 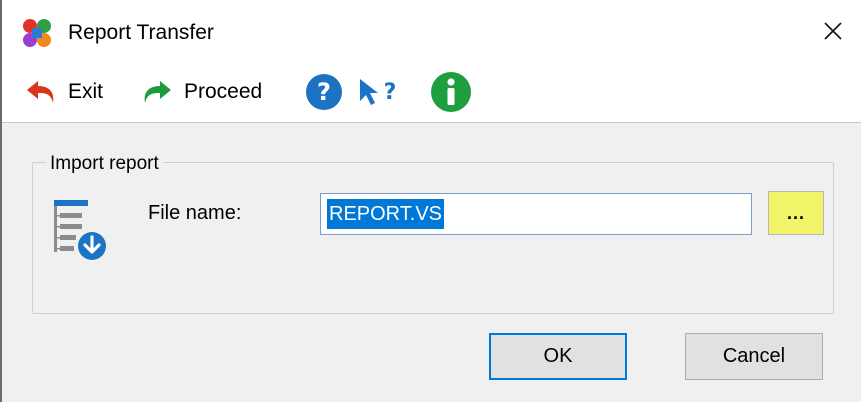 What do you see at coordinates (754, 356) in the screenshot?
I see `cancel-button: Cancel` at bounding box center [754, 356].